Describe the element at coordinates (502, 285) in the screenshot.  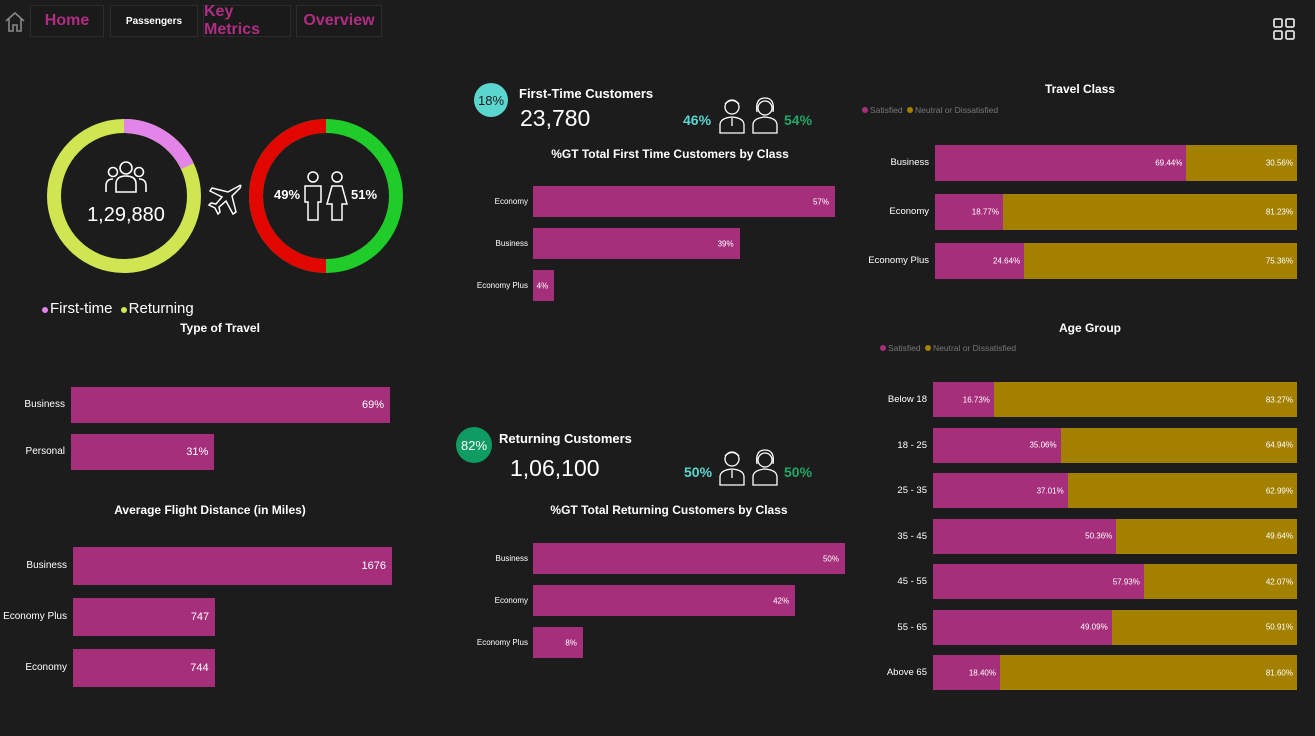
I see `category-label: Economy Plus` at that location.